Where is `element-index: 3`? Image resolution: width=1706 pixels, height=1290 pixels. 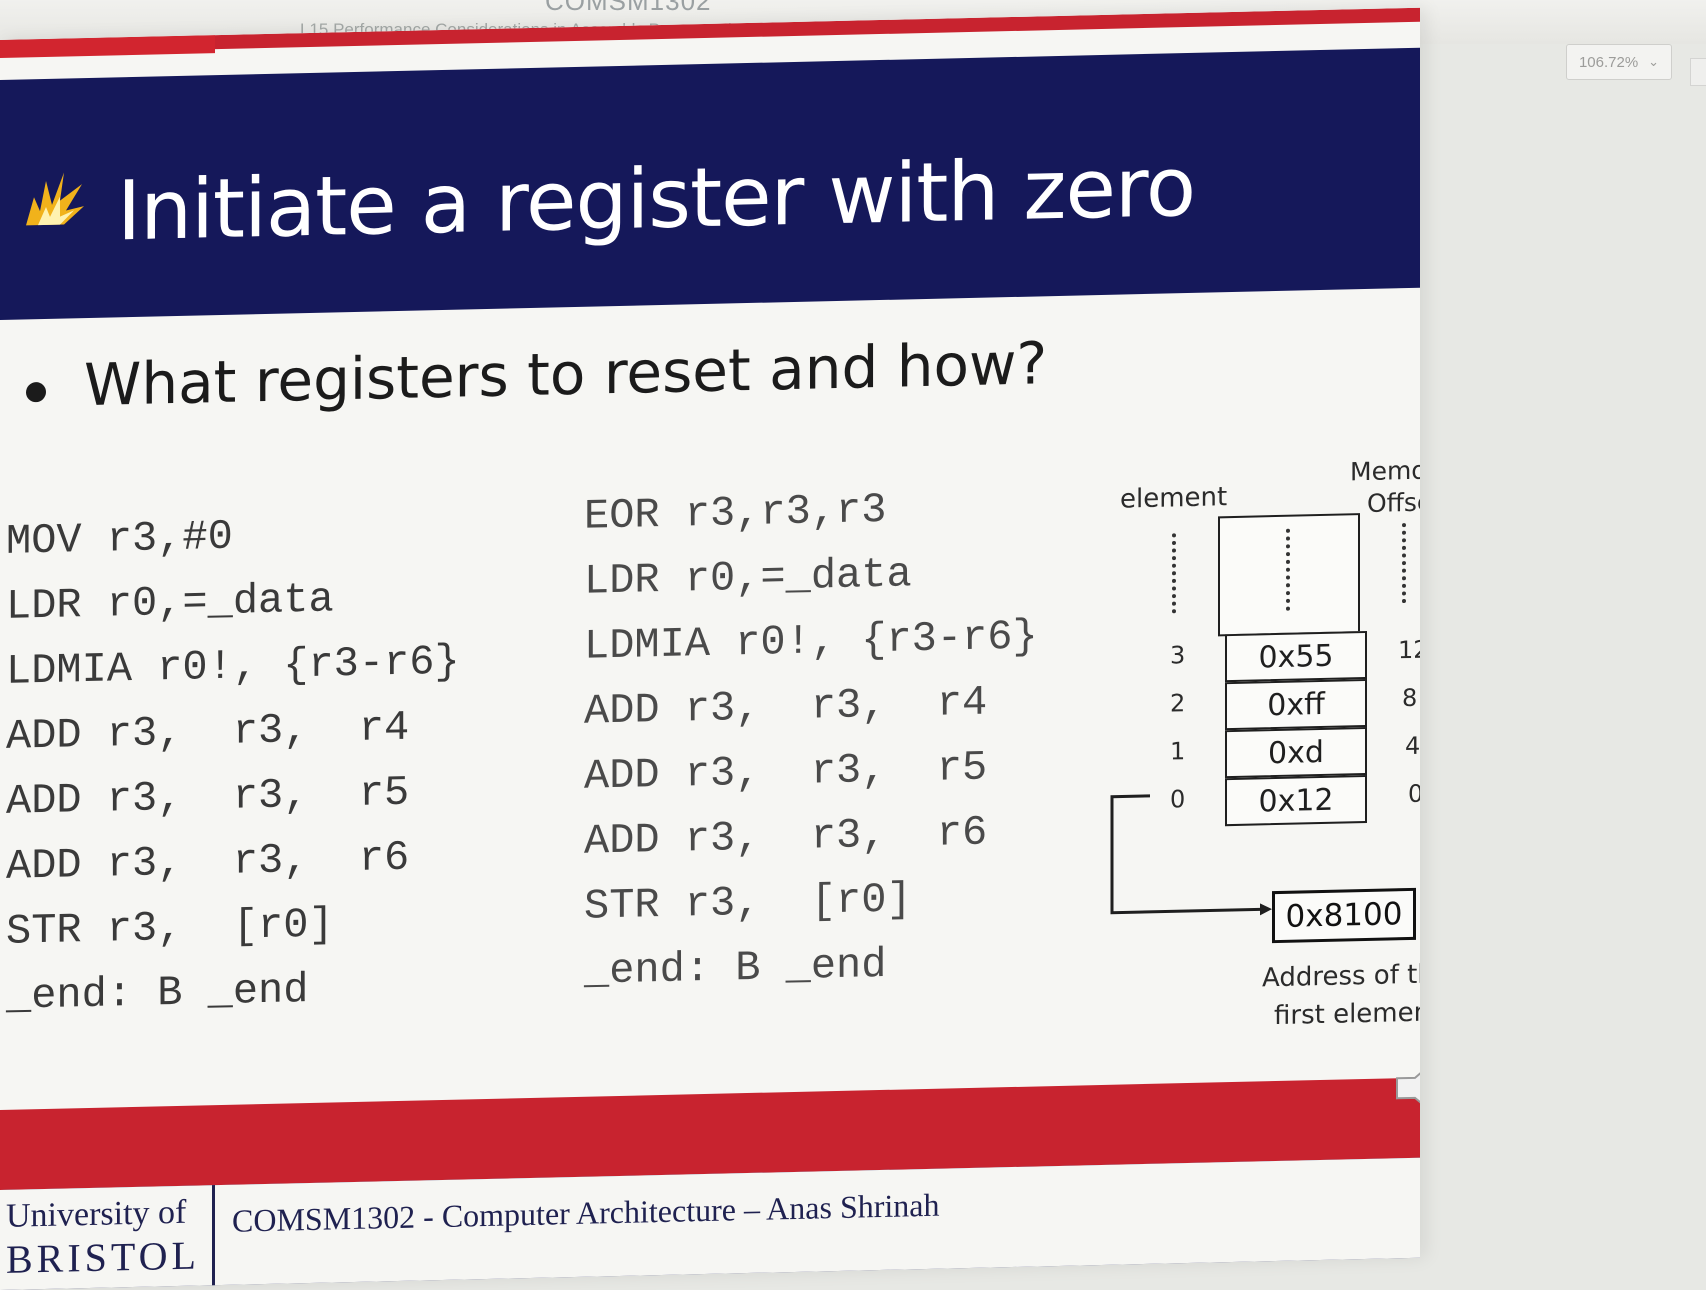
element-index: 3 is located at coordinates (1178, 655).